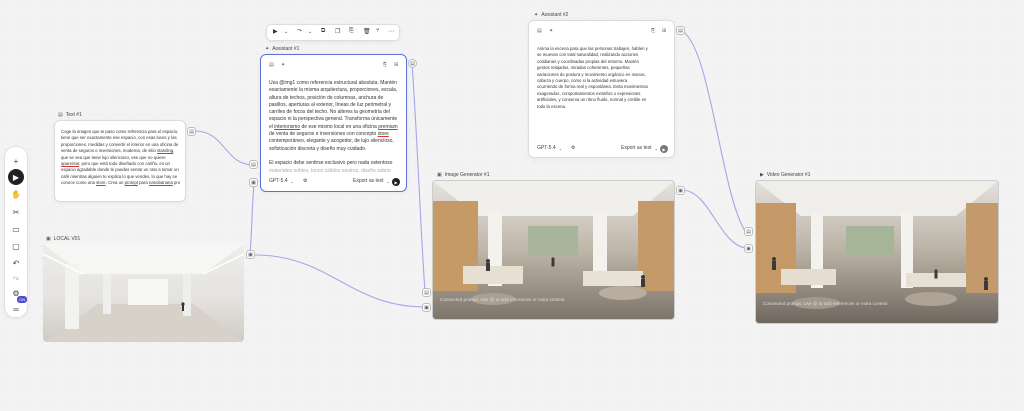 This screenshot has width=1024, height=411. Describe the element at coordinates (16, 161) in the screenshot. I see `plus-icon: +` at that location.